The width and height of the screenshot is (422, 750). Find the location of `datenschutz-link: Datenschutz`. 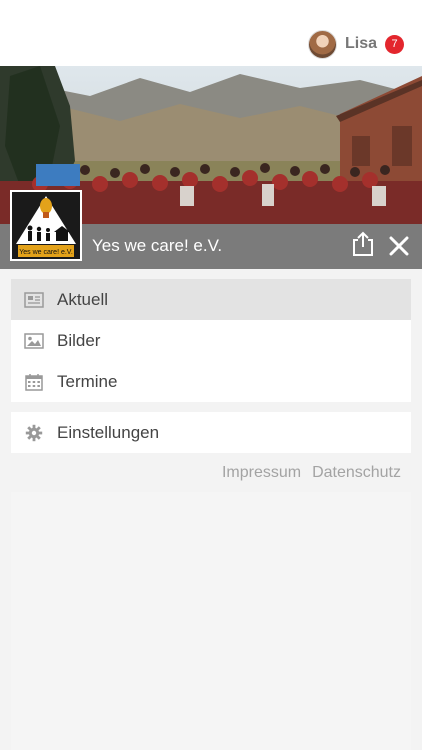

datenschutz-link: Datenschutz is located at coordinates (356, 473).